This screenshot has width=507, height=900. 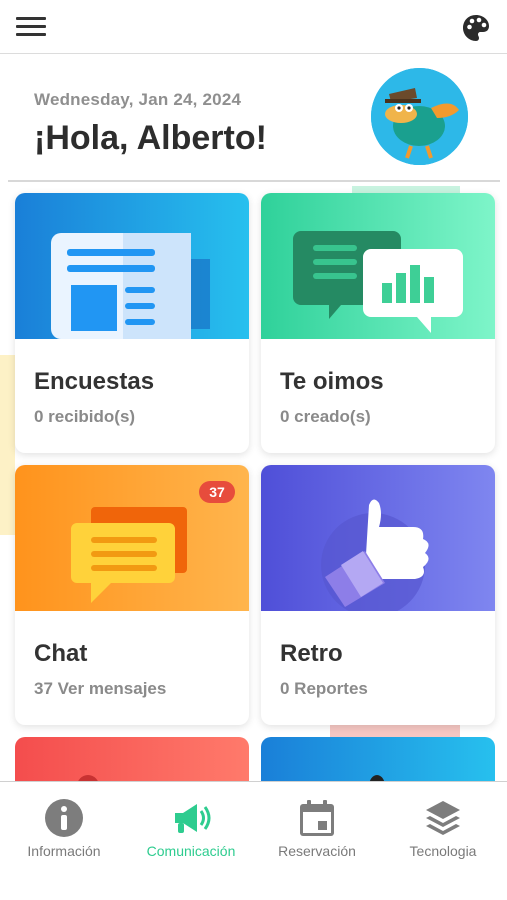 I want to click on hamburger-icon, so click(x=31, y=27).